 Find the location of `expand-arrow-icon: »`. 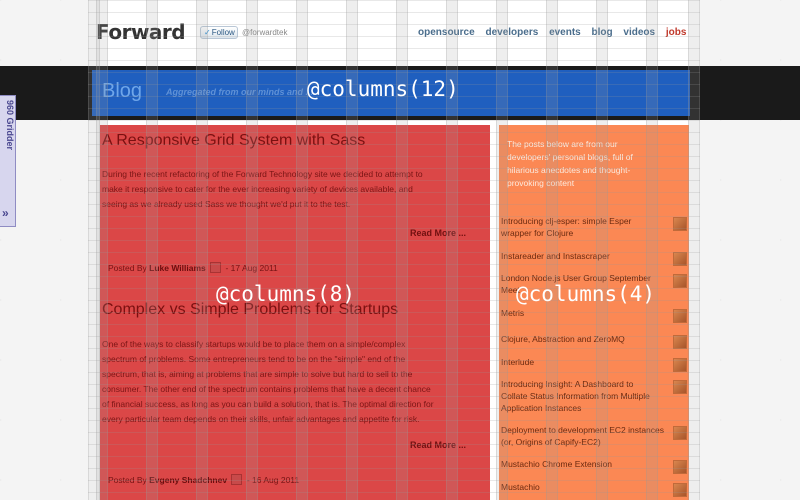

expand-arrow-icon: » is located at coordinates (5, 213).